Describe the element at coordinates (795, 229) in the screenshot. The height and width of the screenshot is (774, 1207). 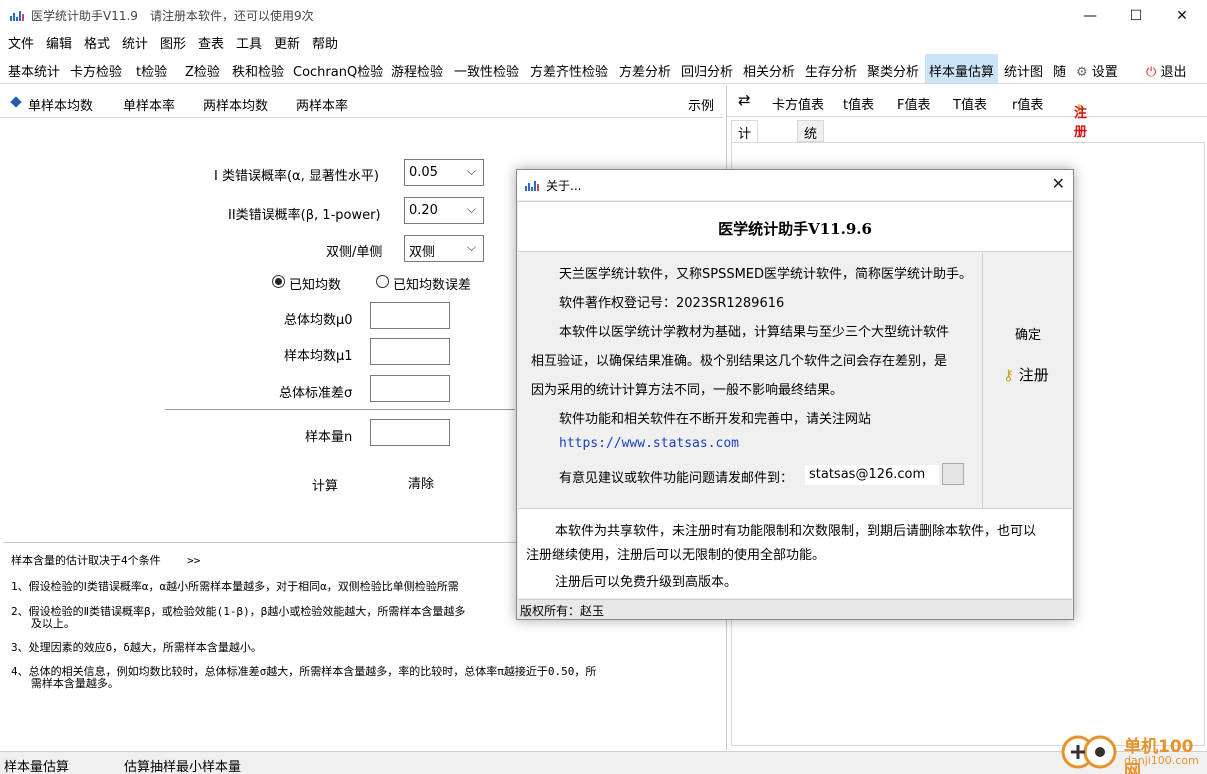
I see `about-heading: 医学统计助手V11.9.6` at that location.